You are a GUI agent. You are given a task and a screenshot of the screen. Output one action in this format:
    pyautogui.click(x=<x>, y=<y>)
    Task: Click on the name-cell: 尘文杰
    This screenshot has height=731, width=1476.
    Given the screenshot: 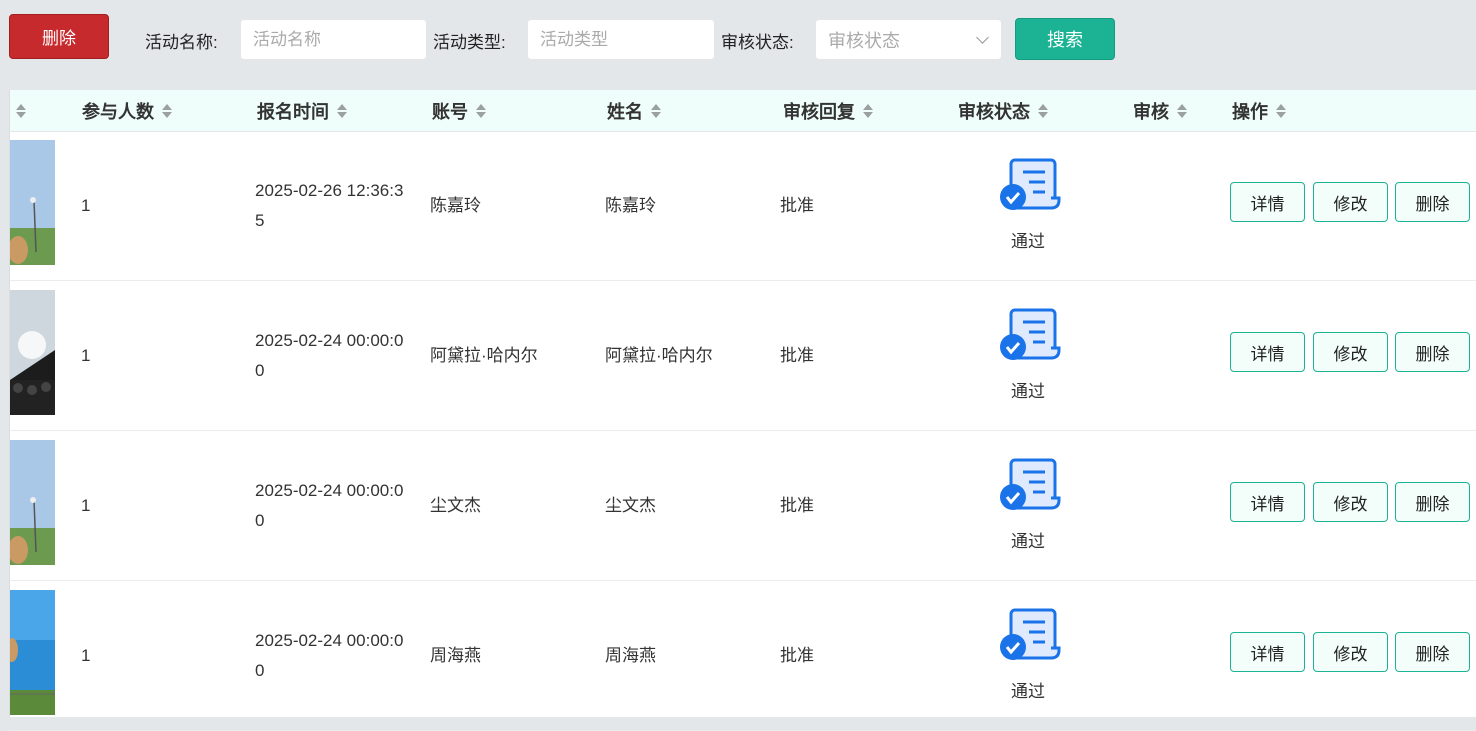 What is the action you would take?
    pyautogui.click(x=630, y=505)
    